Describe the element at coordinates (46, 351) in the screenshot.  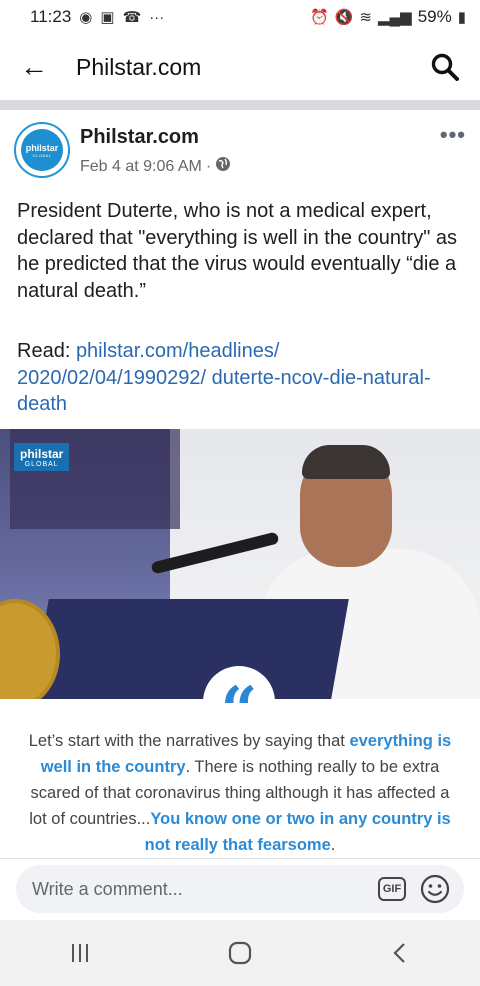
I see `read-label: Read:` at that location.